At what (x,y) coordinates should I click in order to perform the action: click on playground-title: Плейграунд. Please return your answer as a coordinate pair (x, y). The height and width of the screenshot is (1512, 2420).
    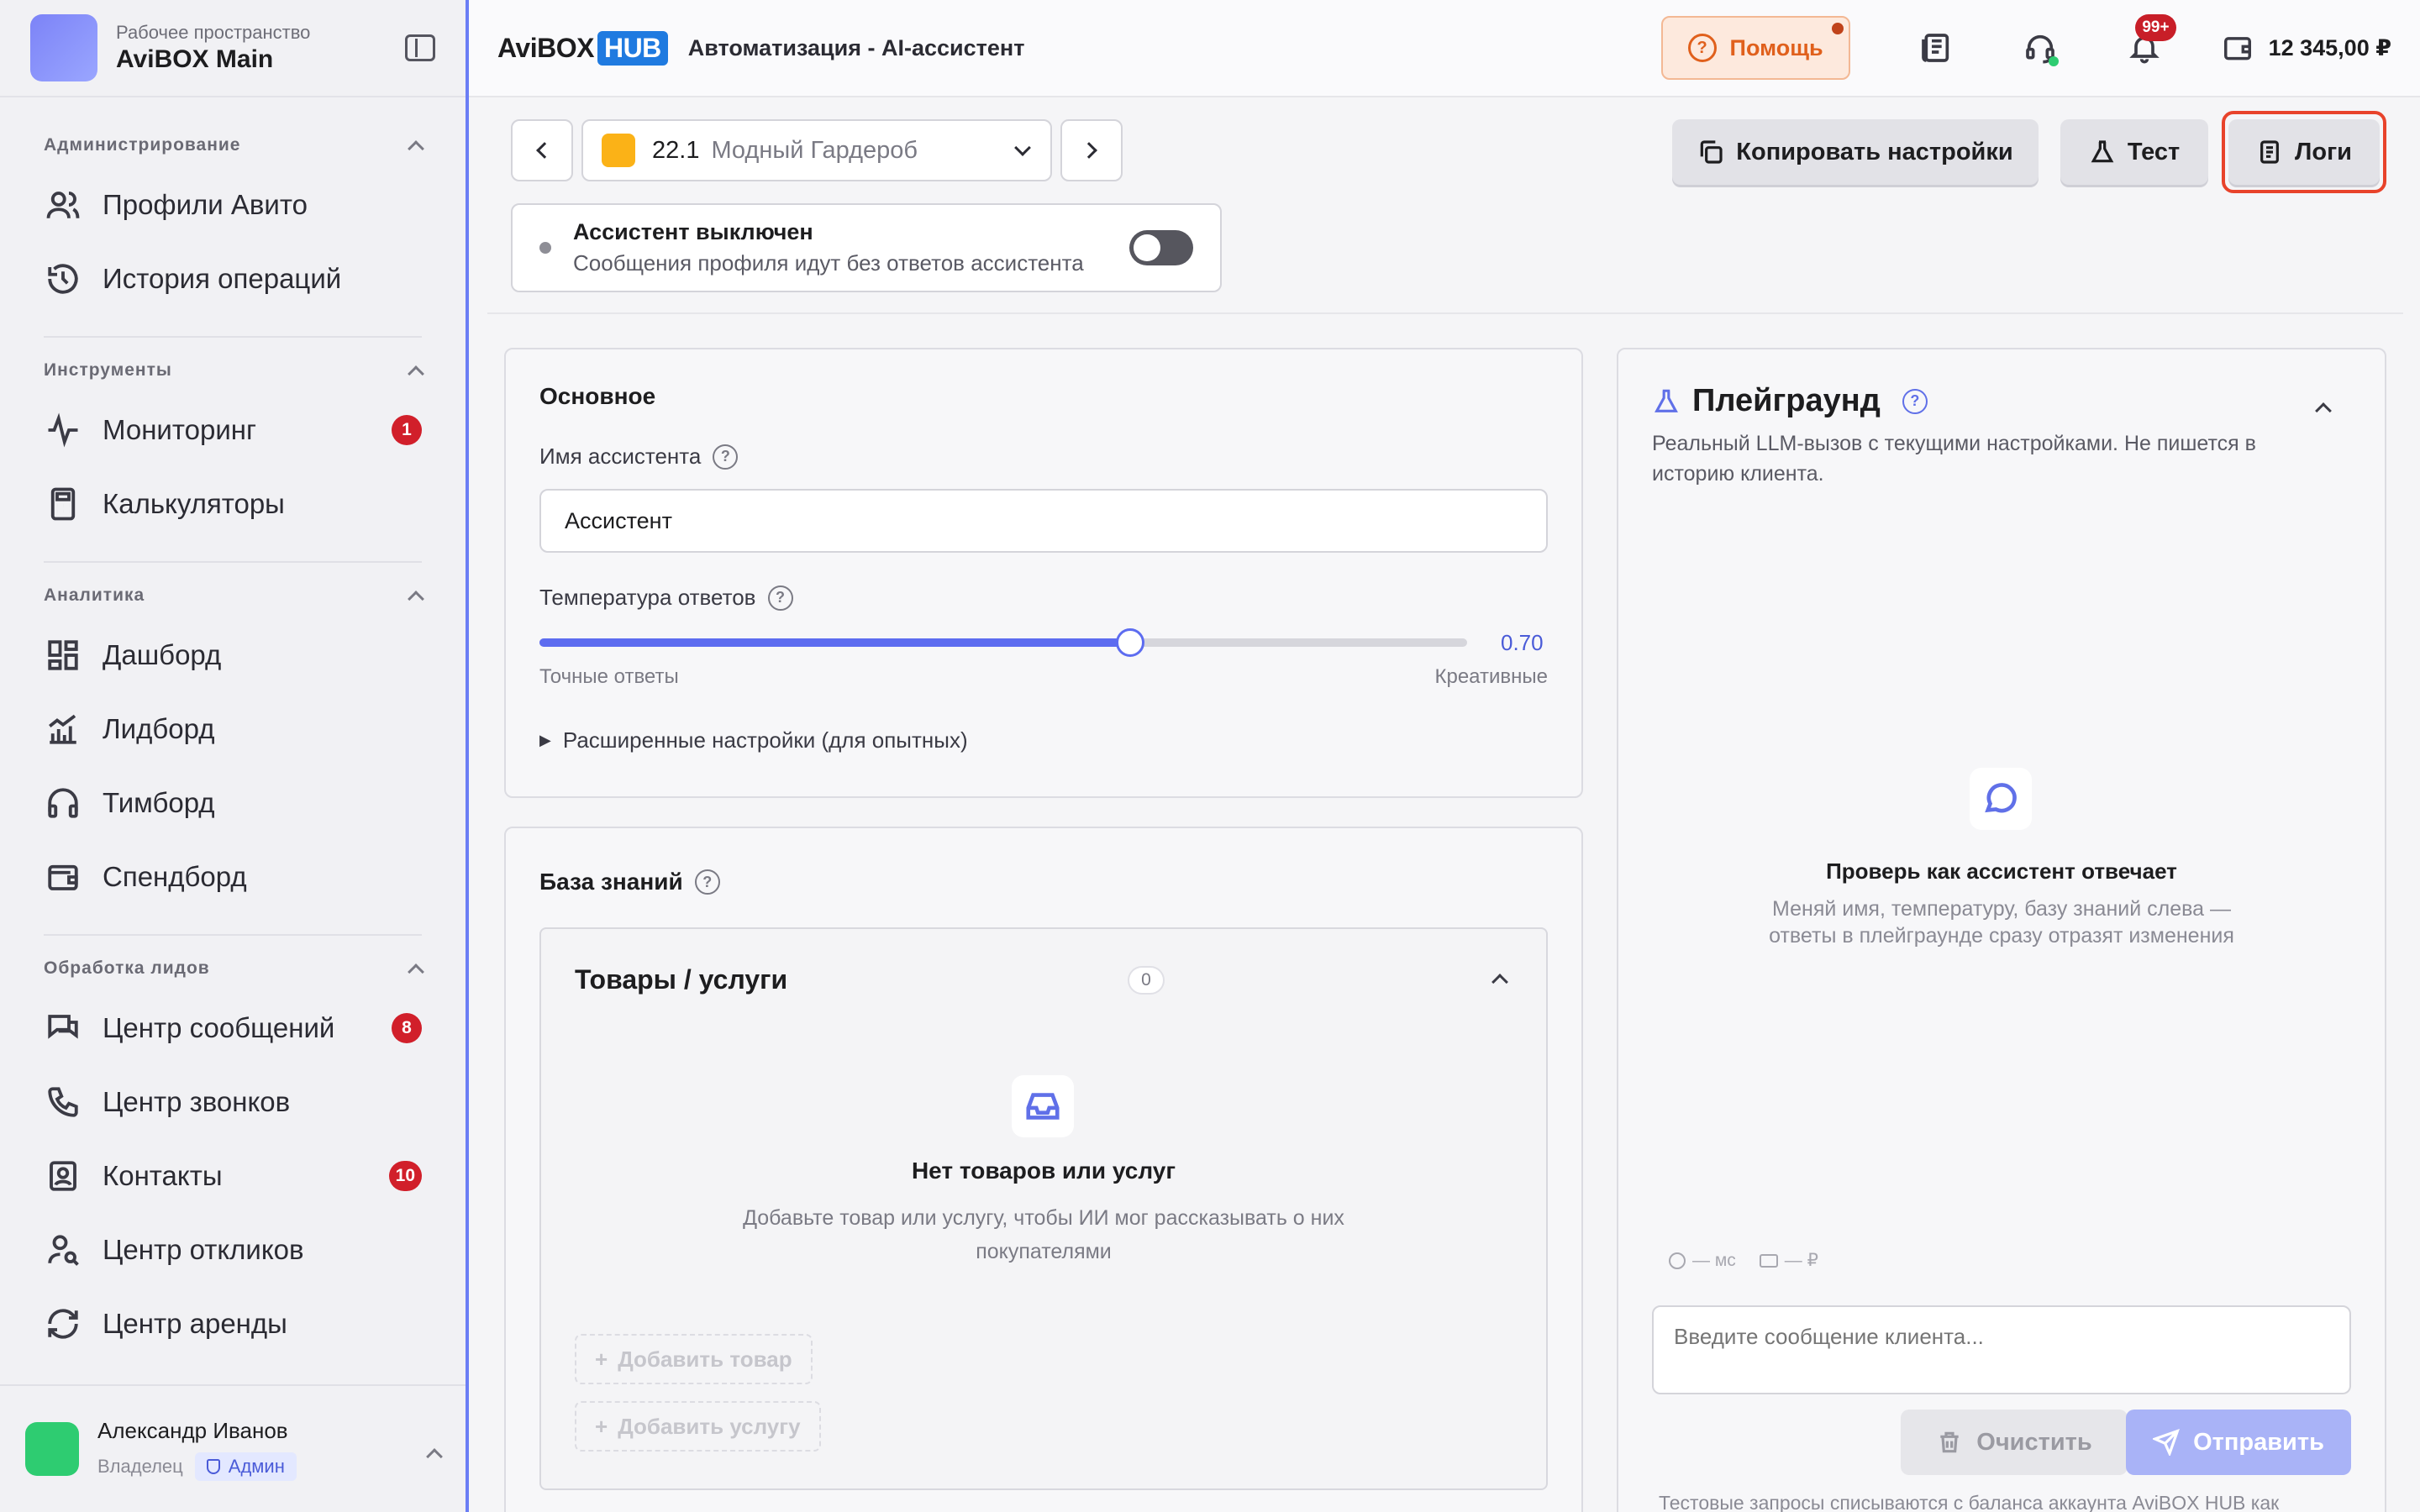
    Looking at the image, I should click on (1787, 400).